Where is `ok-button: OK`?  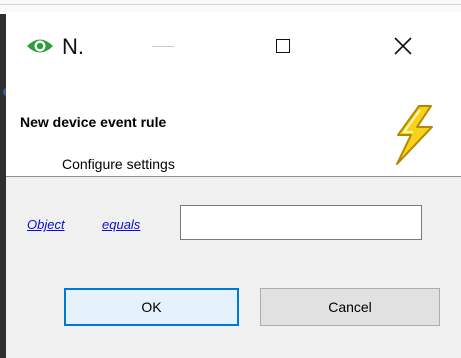
ok-button: OK is located at coordinates (151, 307).